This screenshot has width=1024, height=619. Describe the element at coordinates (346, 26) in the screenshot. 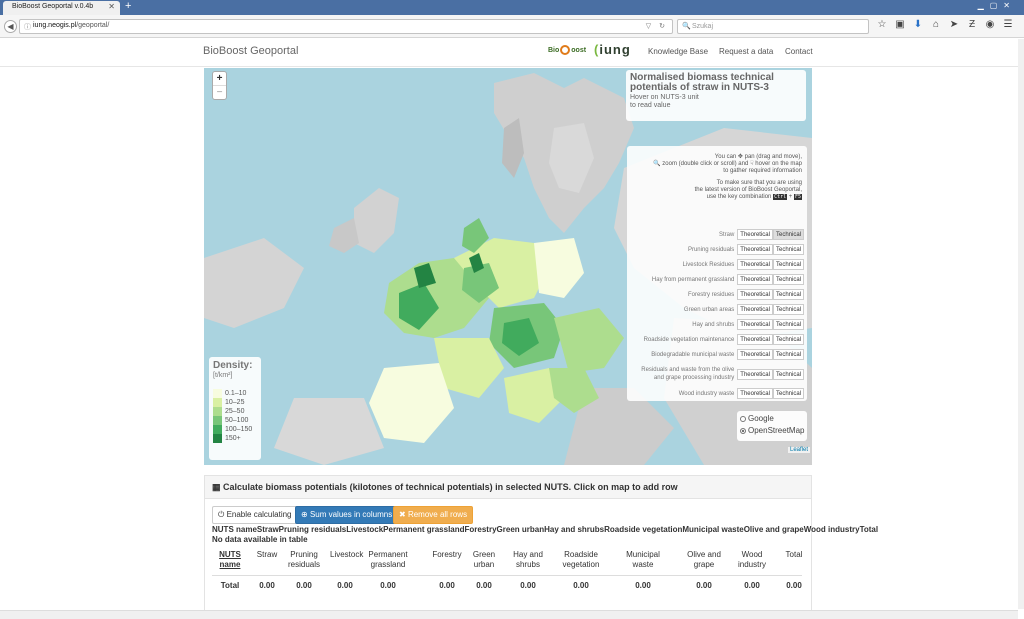

I see `address-bar: ⓘ iung.neogis.pl/geoportal/ ▽ ↻` at that location.